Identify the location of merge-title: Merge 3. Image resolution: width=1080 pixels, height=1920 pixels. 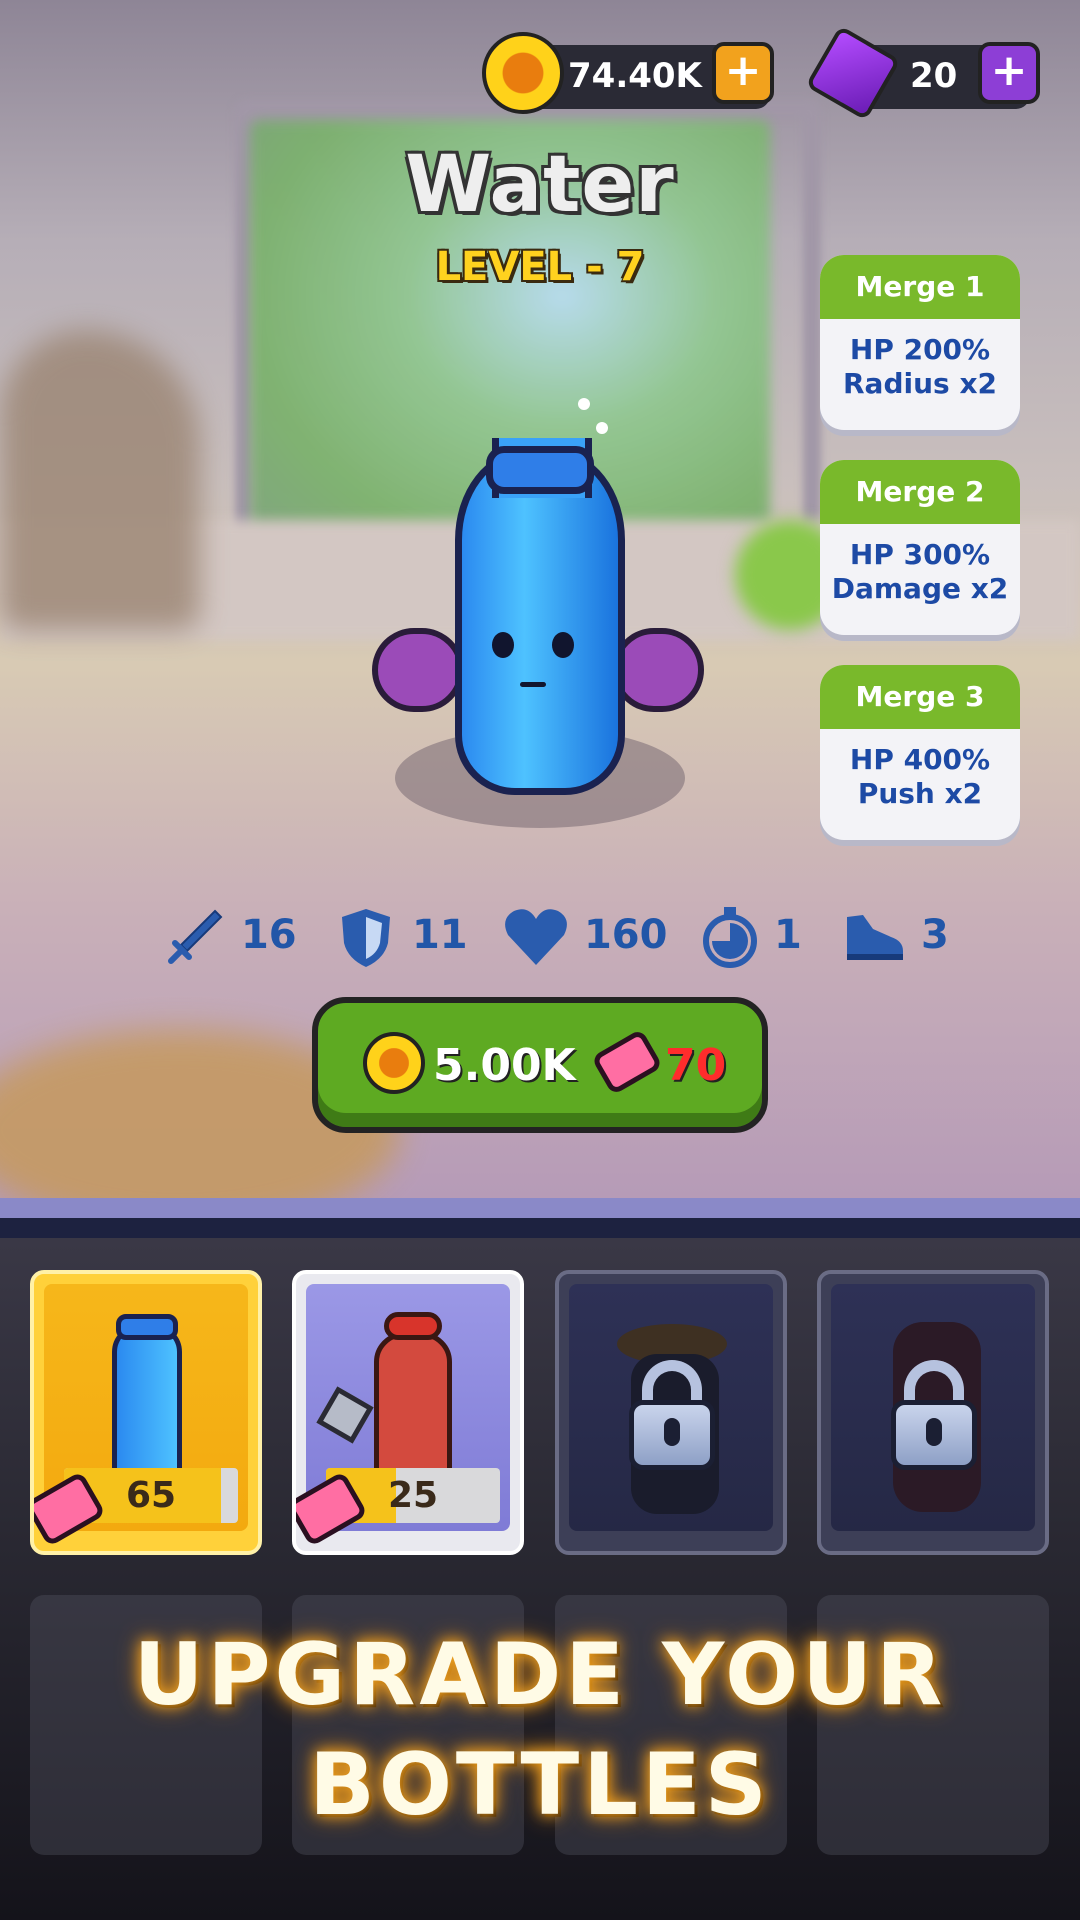
(920, 697).